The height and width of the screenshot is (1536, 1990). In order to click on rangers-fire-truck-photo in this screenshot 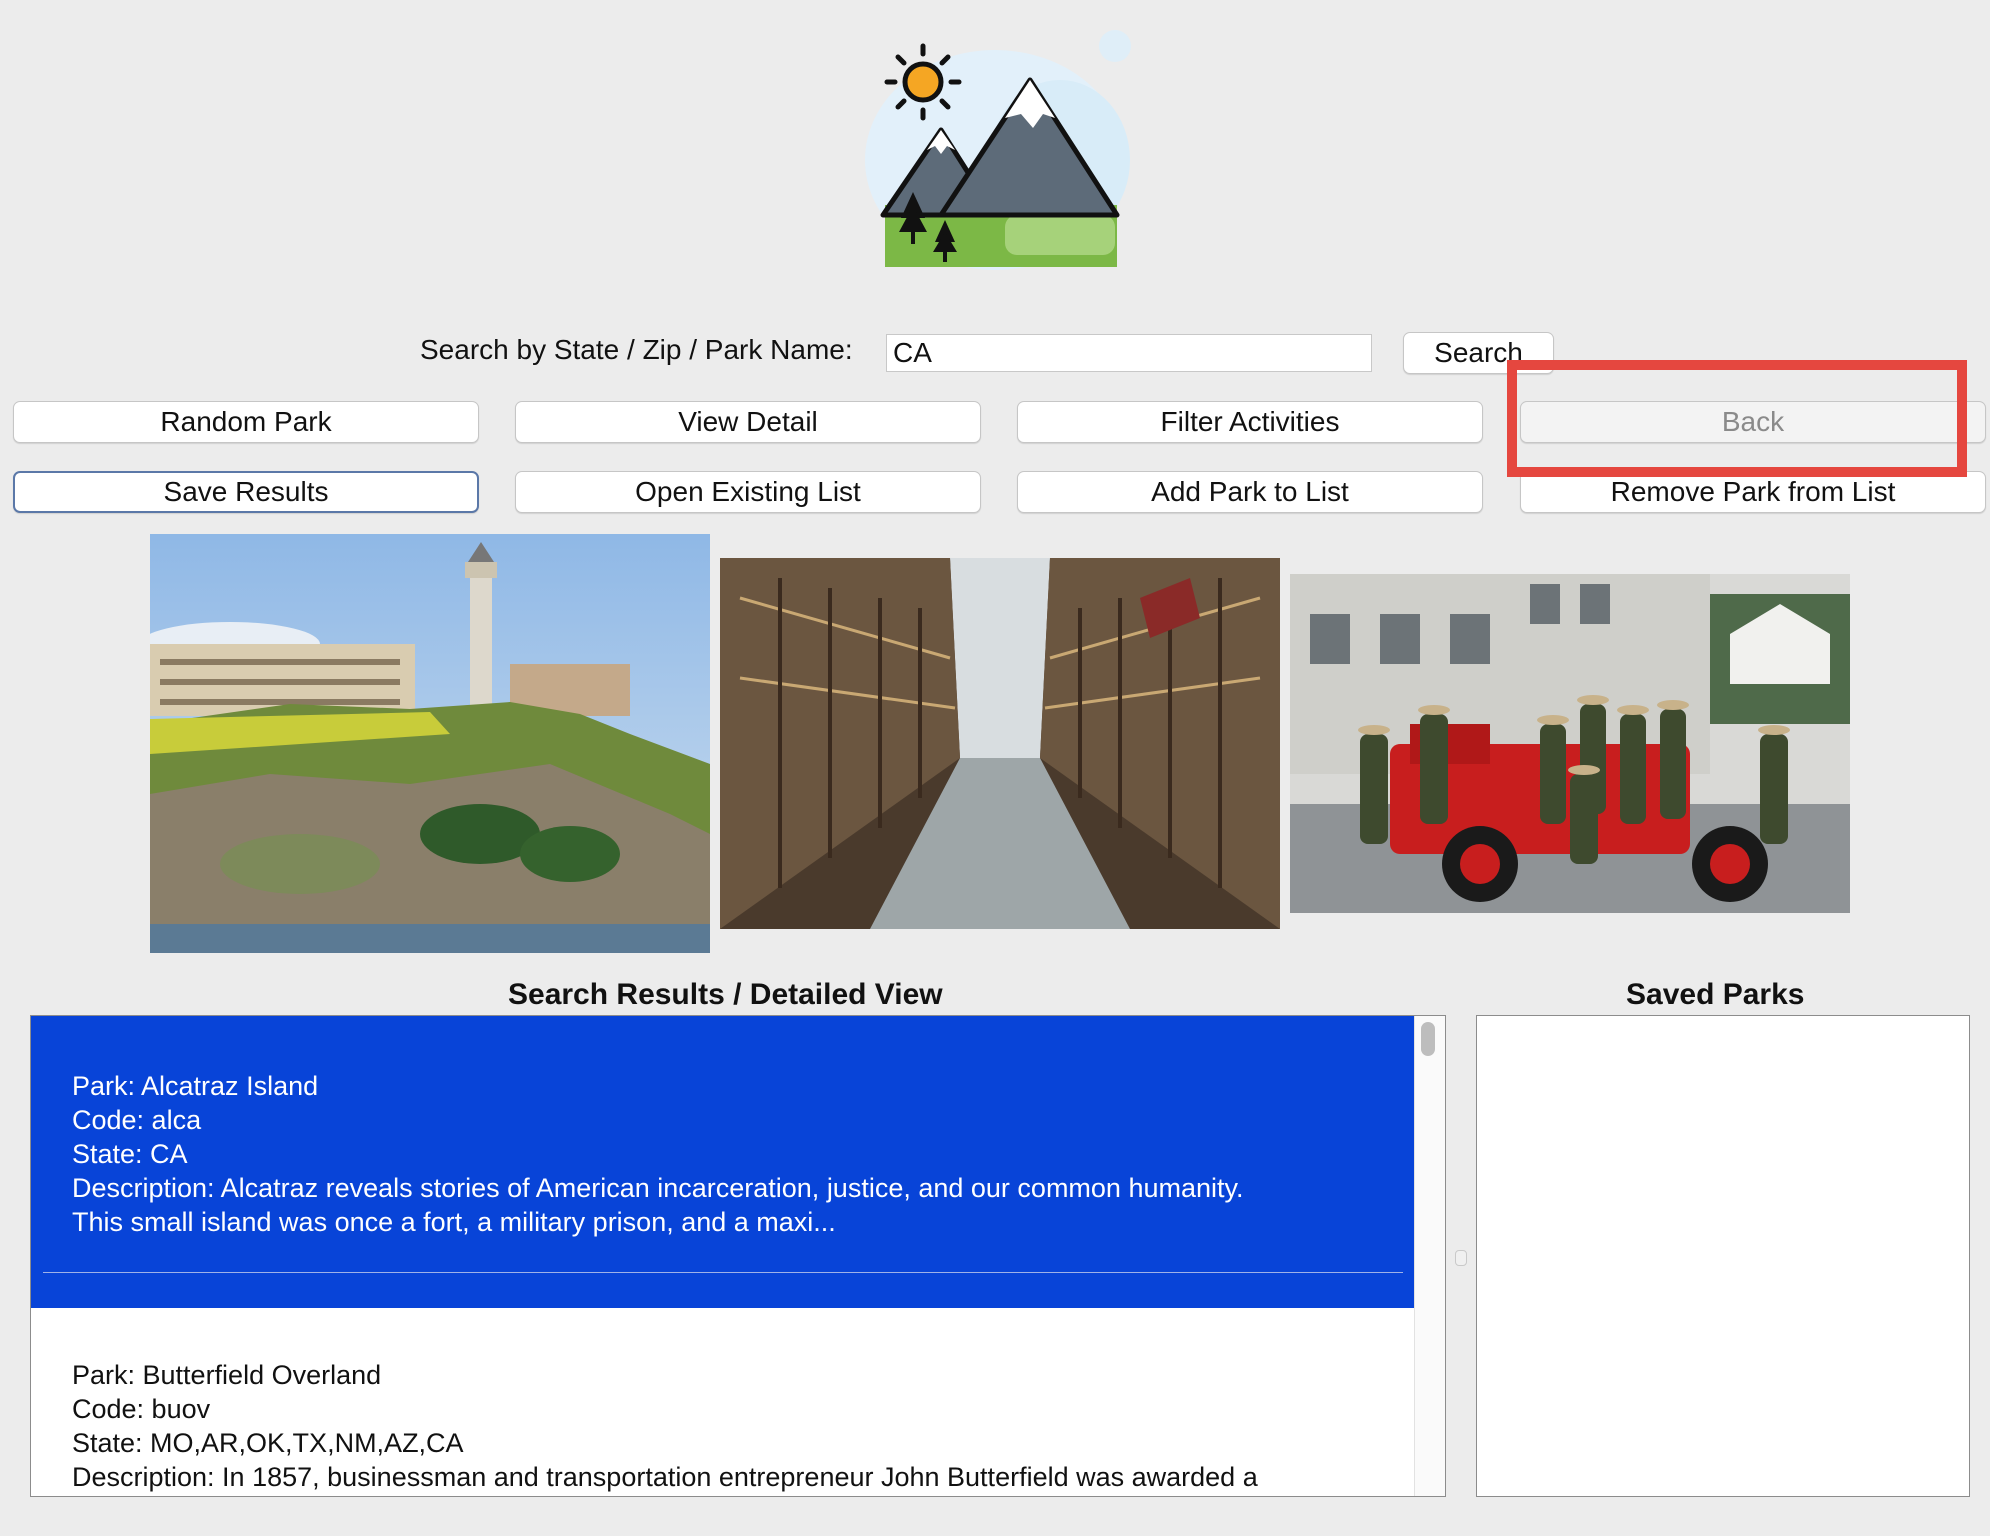, I will do `click(1570, 743)`.